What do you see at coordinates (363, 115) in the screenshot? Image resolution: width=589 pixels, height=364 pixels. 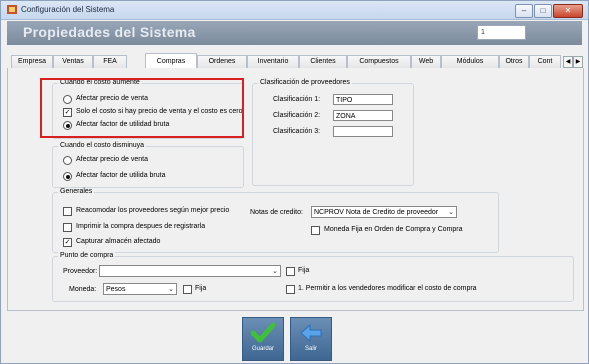 I see `clasificacion-2-input: ZONA` at bounding box center [363, 115].